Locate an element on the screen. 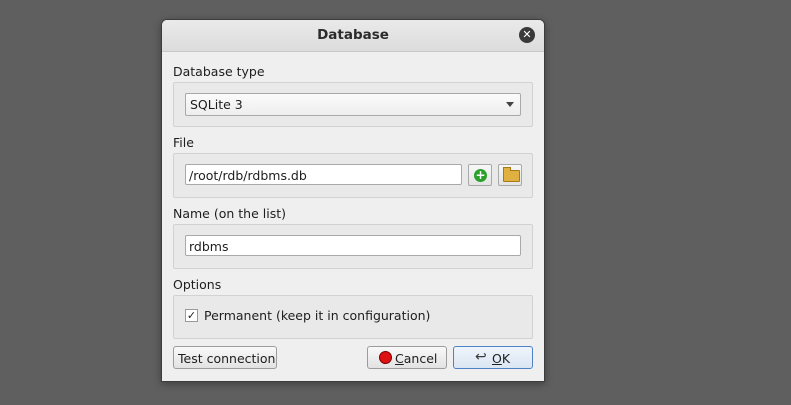  stop-icon is located at coordinates (385, 357).